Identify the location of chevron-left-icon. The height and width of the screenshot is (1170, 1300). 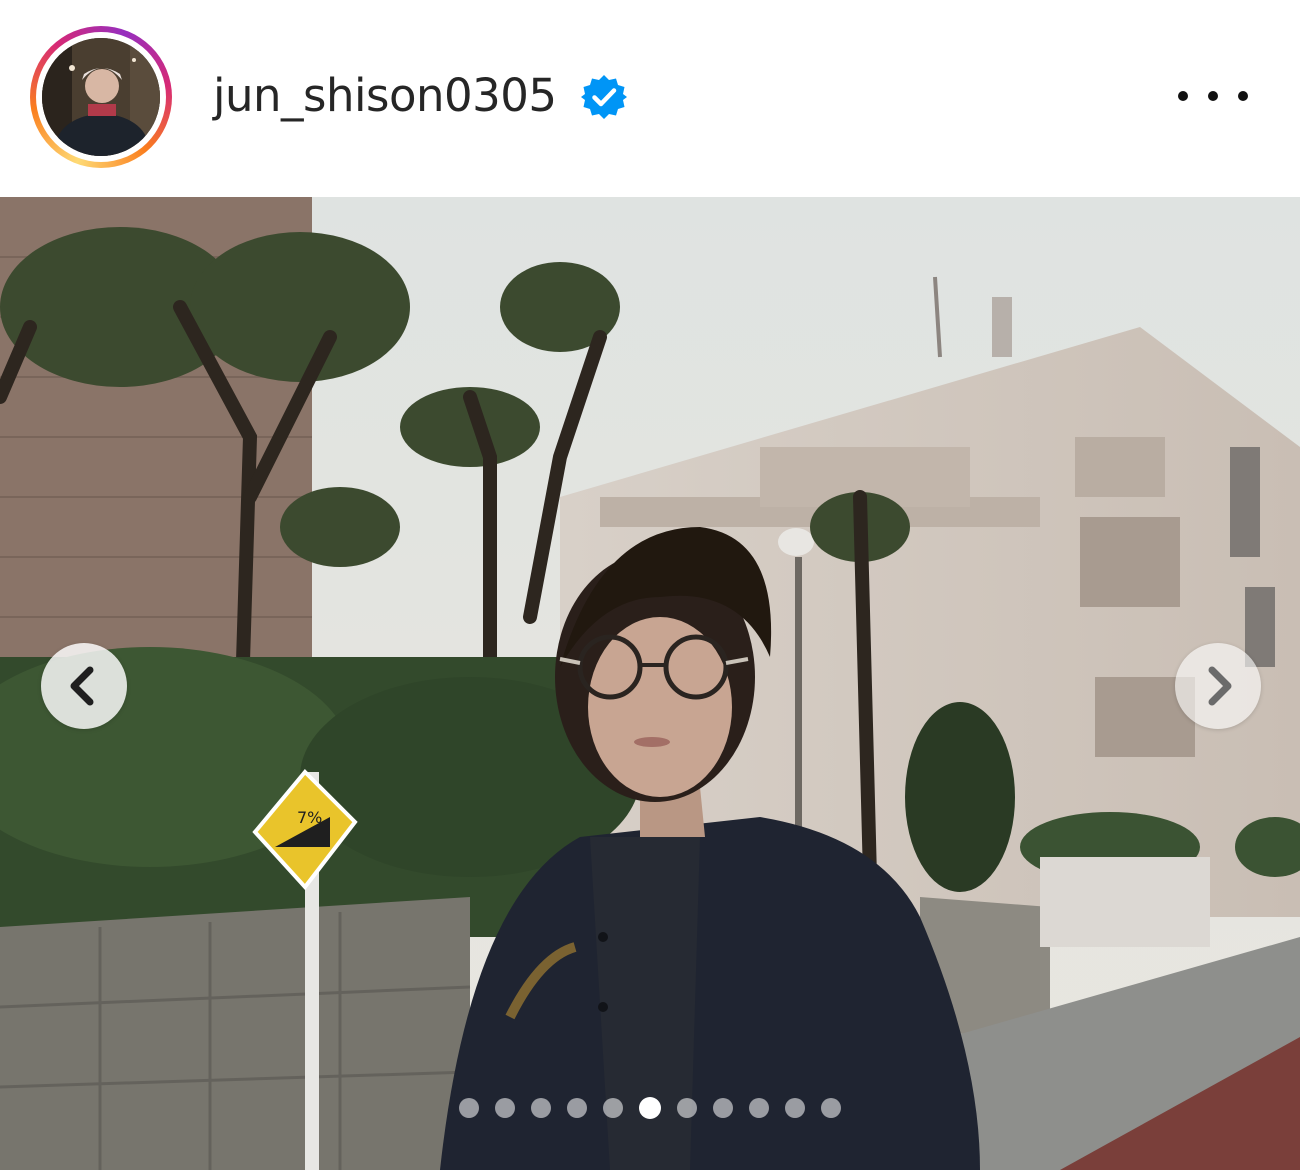
(82, 686).